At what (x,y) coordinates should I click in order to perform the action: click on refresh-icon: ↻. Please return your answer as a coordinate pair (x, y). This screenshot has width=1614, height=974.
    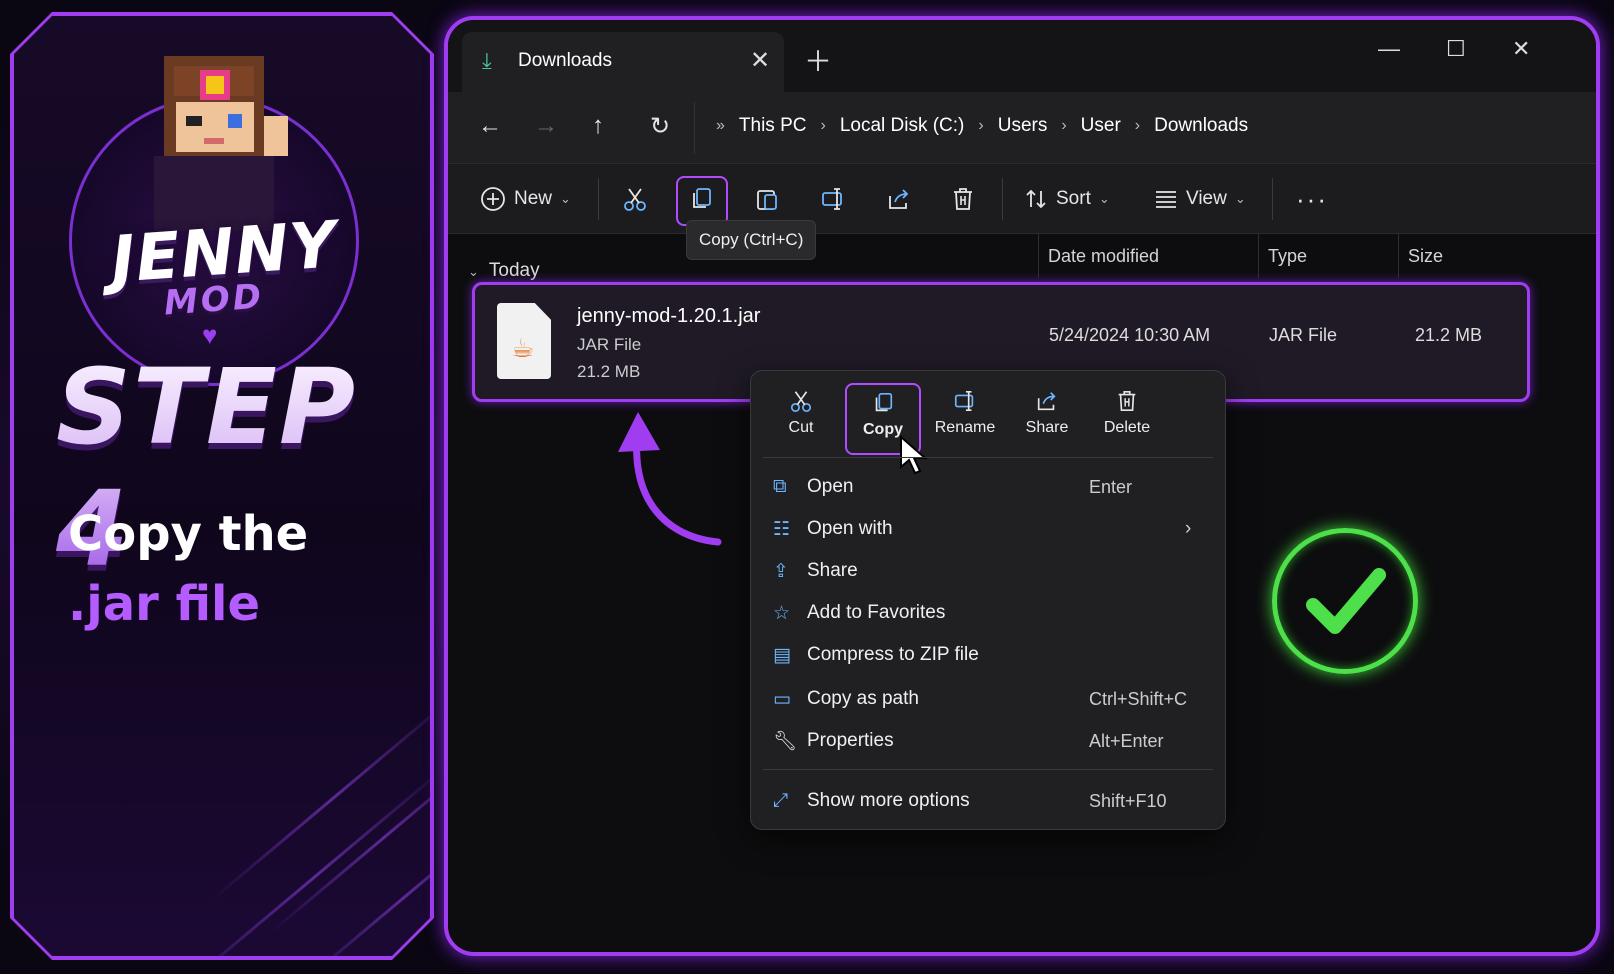
    Looking at the image, I should click on (660, 126).